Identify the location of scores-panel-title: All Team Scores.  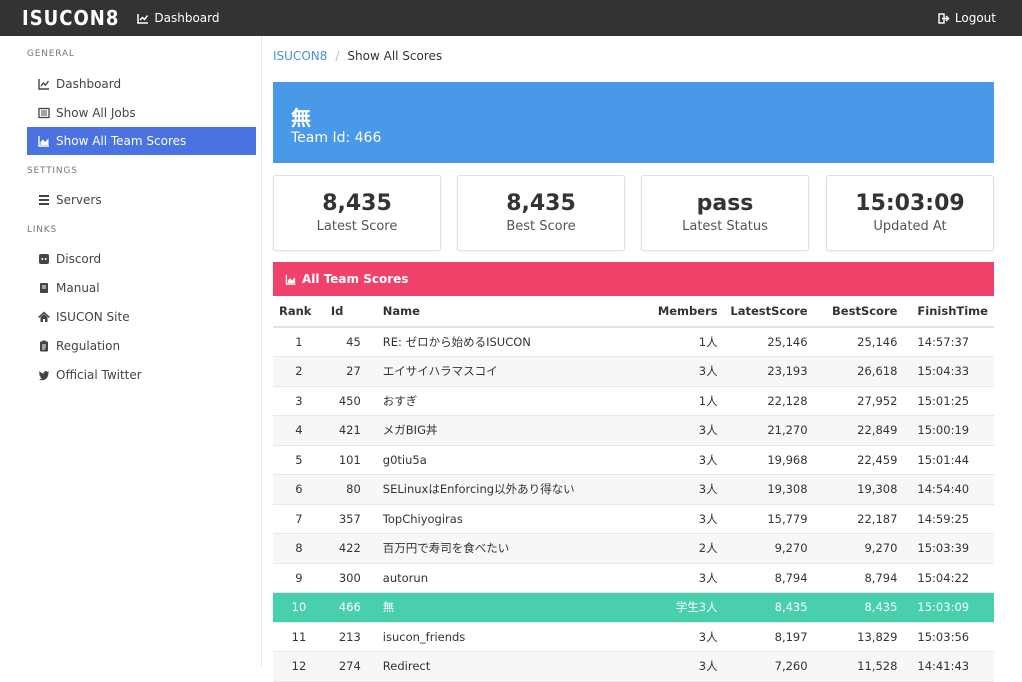
(355, 279).